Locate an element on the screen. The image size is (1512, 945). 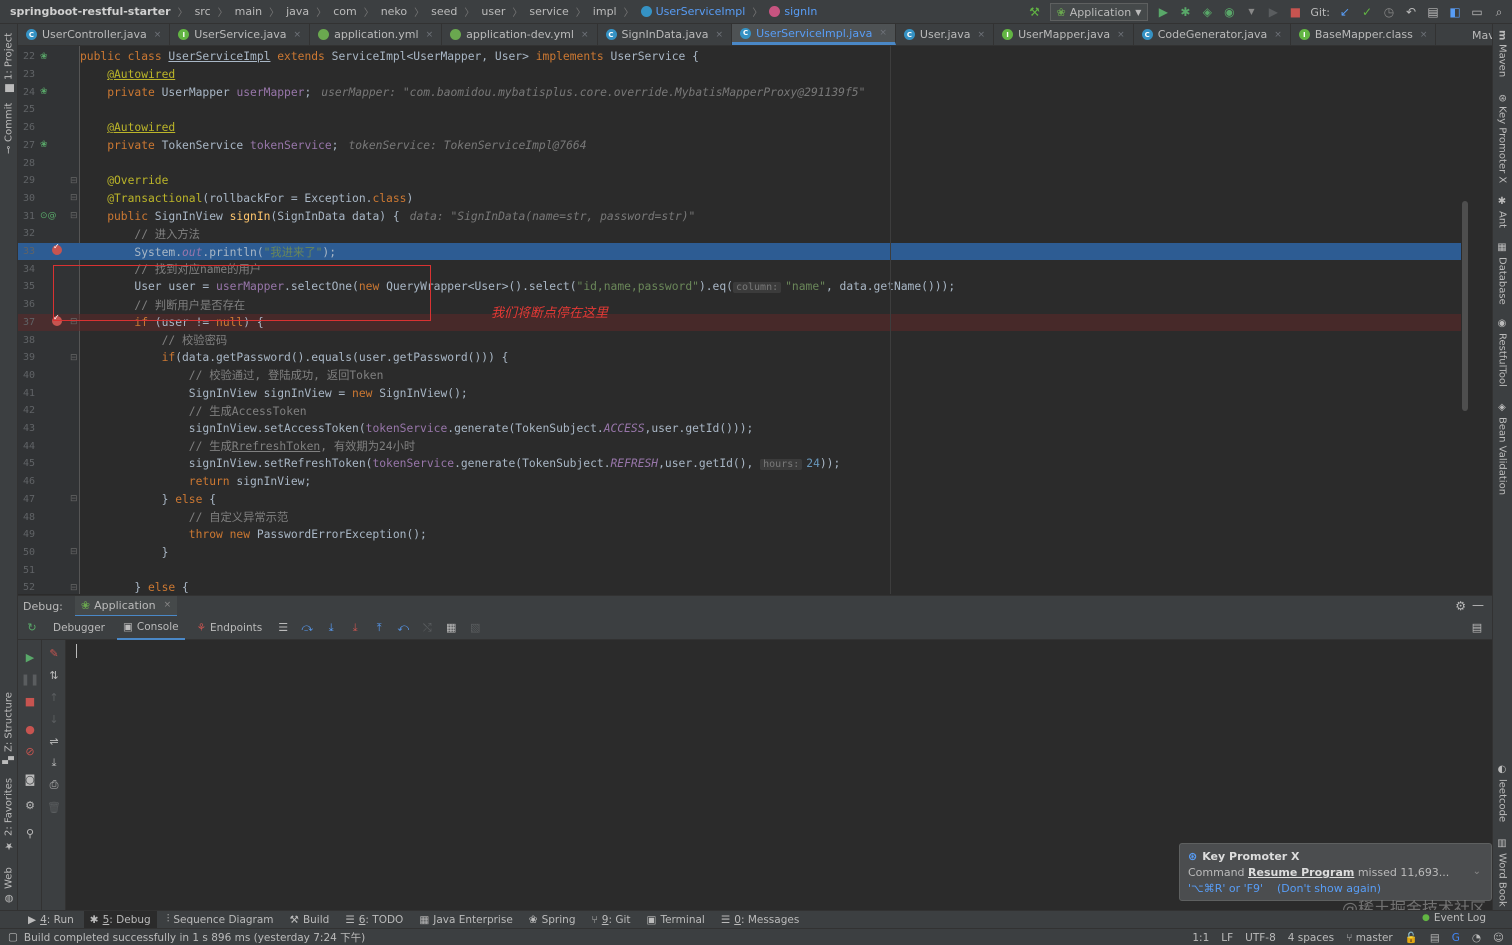
breadcrumb-com: com is located at coordinates (345, 11).